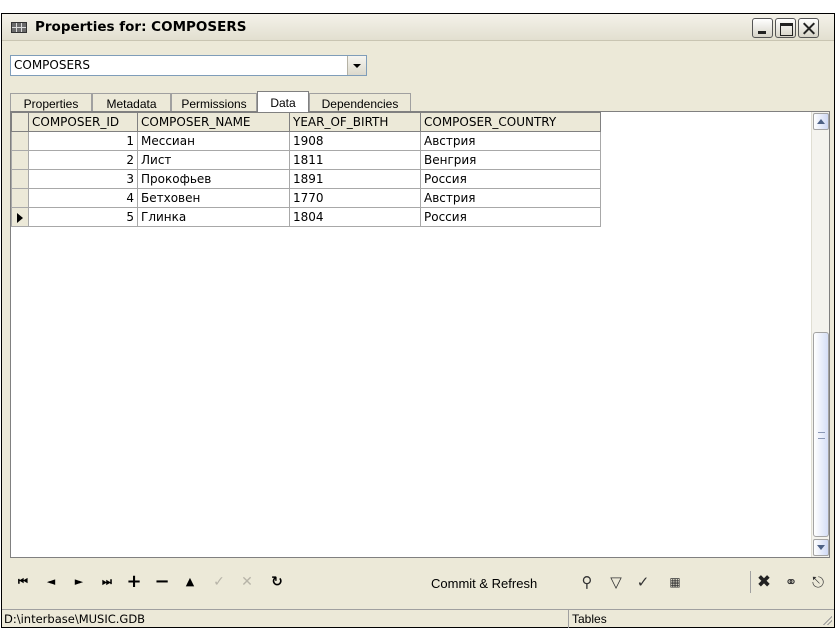  I want to click on cell-composer-id: 1, so click(83, 141).